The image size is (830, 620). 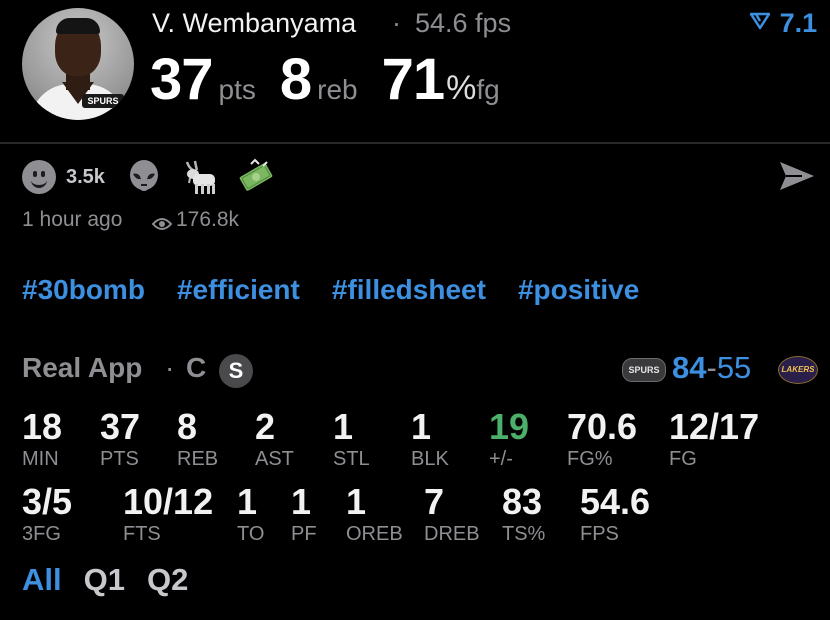 I want to click on stat-label: DREB, so click(x=452, y=534).